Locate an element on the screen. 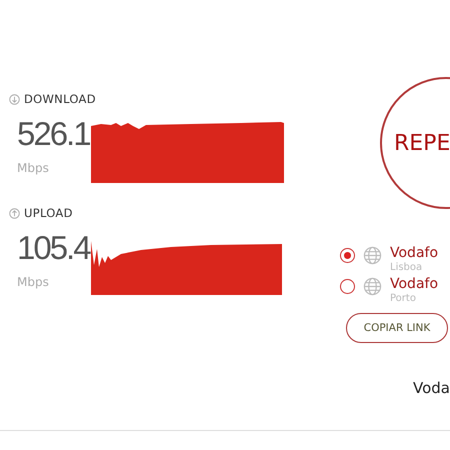  provider-name: Voda is located at coordinates (431, 388).